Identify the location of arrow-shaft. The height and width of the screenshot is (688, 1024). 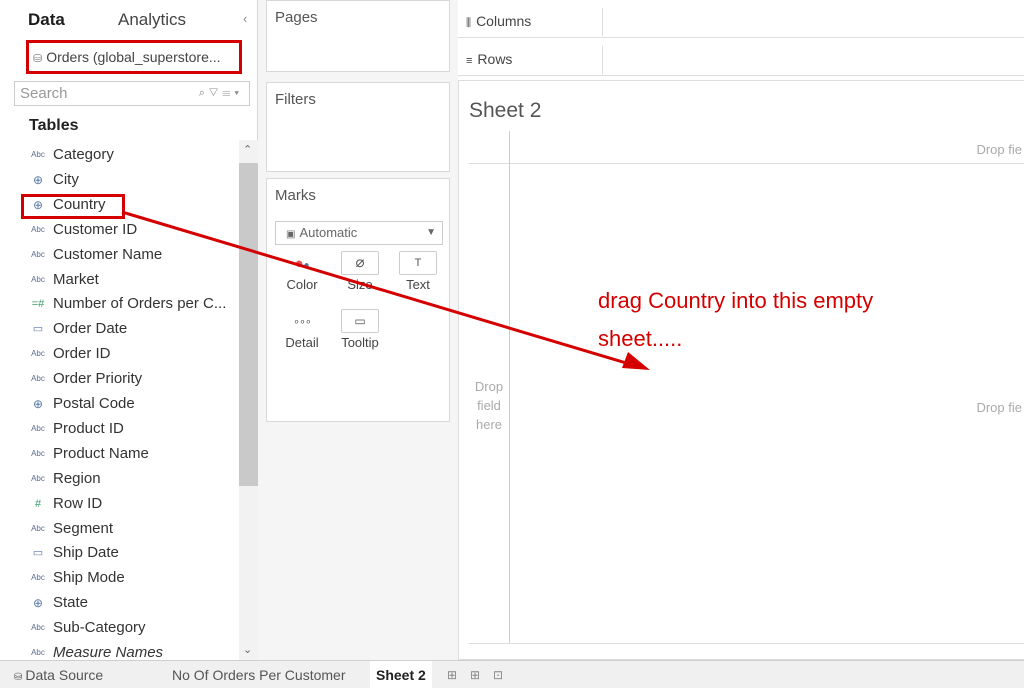
(379, 289).